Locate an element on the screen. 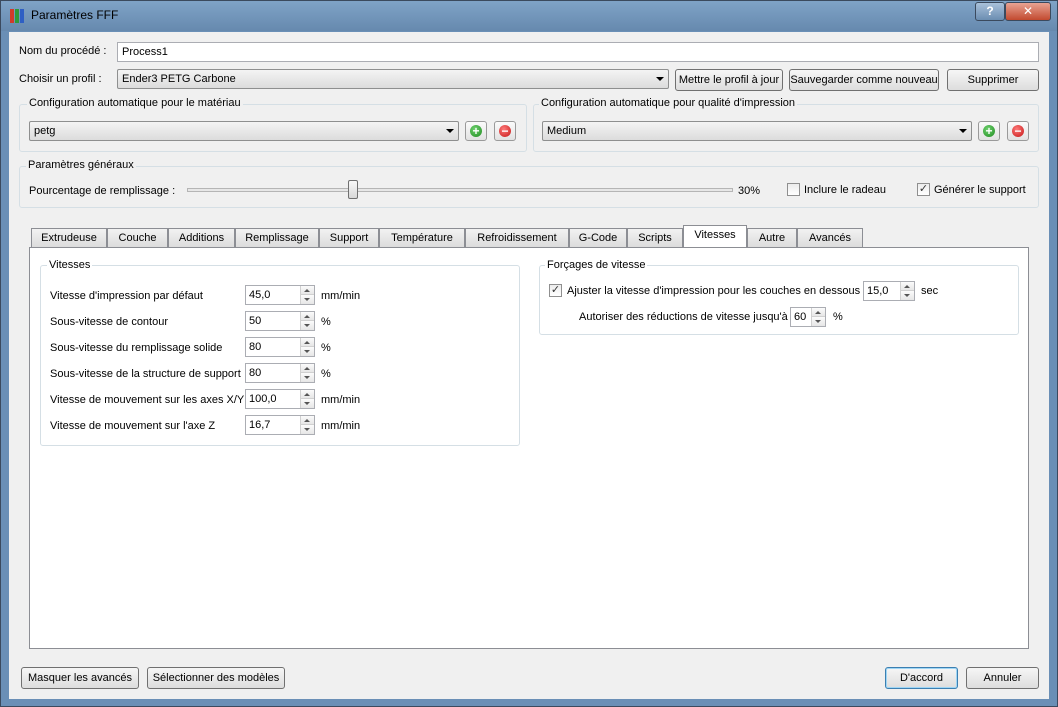 Image resolution: width=1058 pixels, height=707 pixels. infill-value: 30% is located at coordinates (749, 191).